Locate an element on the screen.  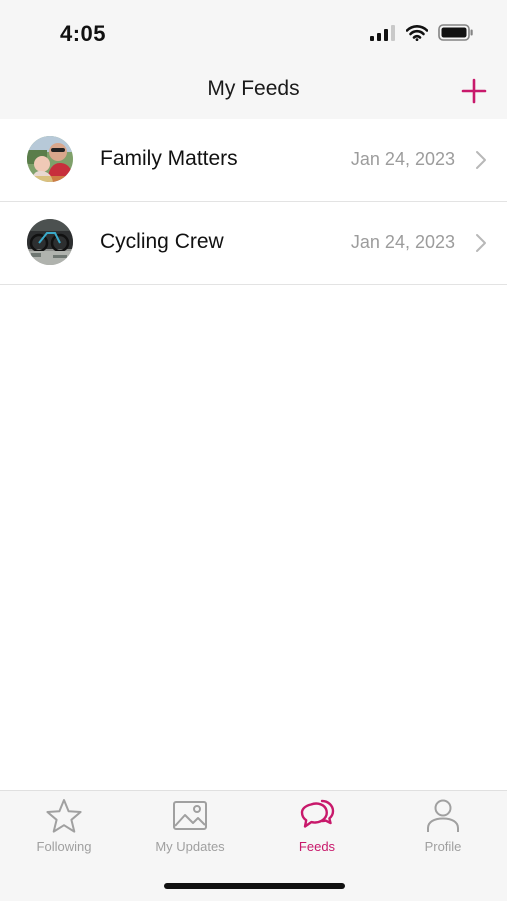
tab-following: Following is located at coordinates (64, 828).